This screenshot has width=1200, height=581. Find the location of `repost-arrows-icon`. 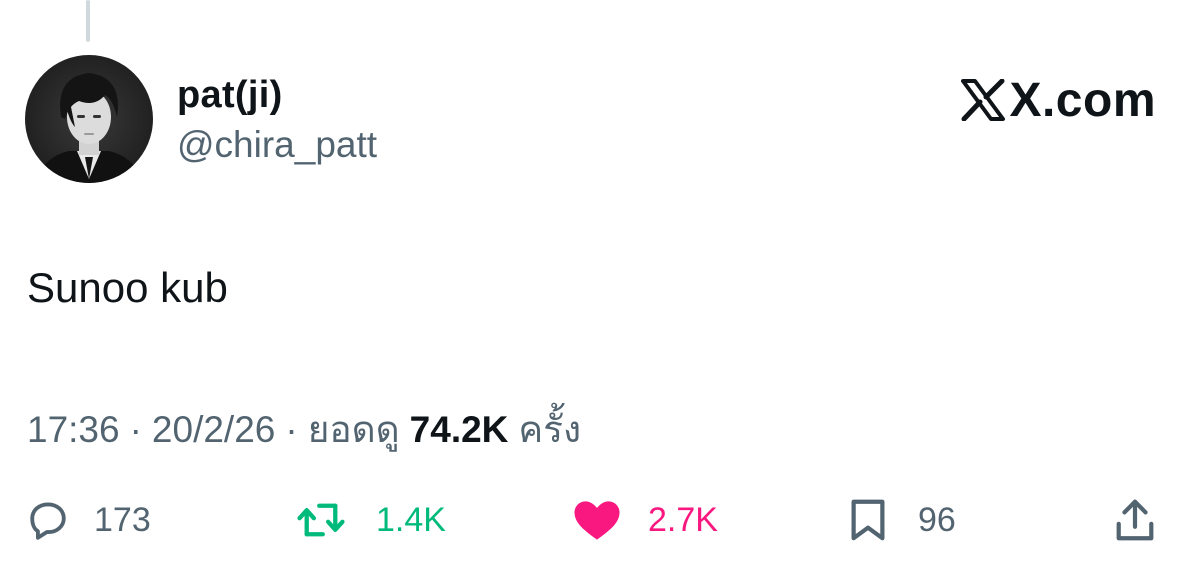

repost-arrows-icon is located at coordinates (321, 520).